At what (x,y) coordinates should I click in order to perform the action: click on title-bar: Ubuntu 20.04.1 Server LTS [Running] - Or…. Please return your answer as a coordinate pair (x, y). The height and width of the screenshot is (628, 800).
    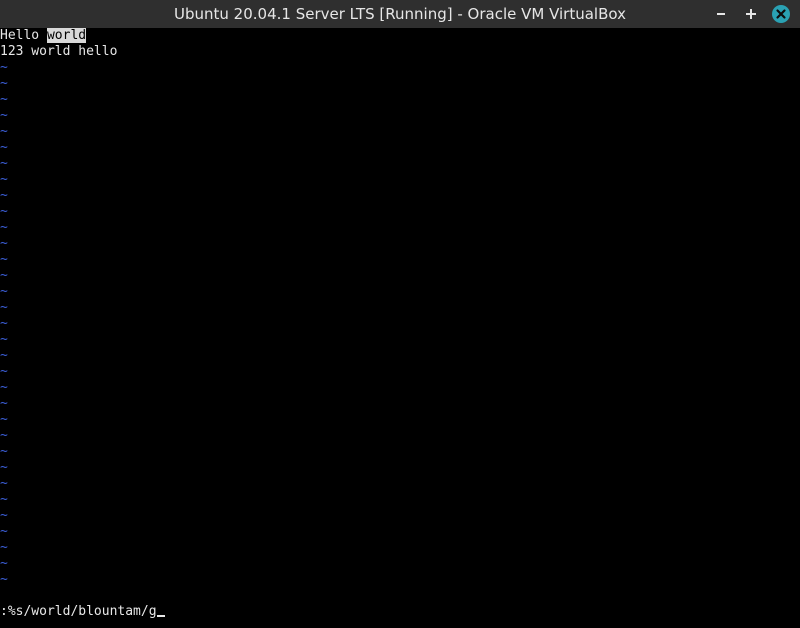
    Looking at the image, I should click on (400, 14).